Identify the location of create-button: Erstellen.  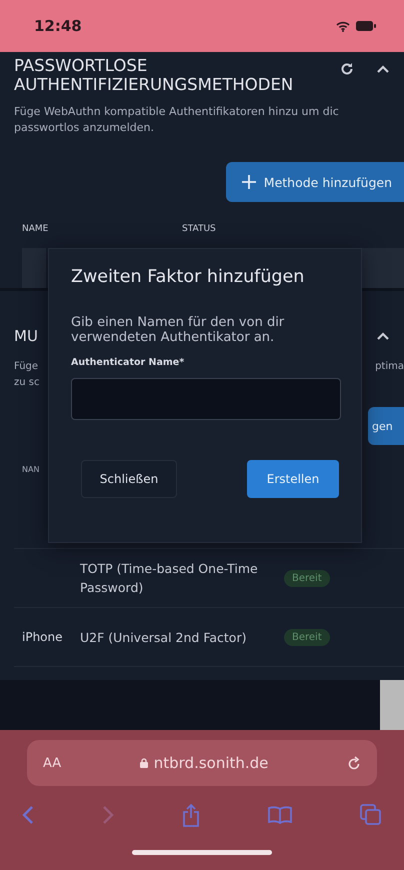
(293, 479).